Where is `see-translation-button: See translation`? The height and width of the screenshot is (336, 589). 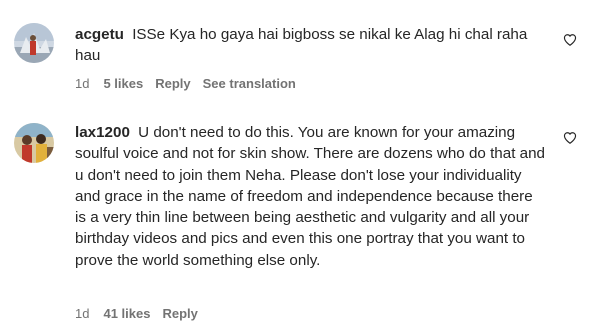 see-translation-button: See translation is located at coordinates (249, 83).